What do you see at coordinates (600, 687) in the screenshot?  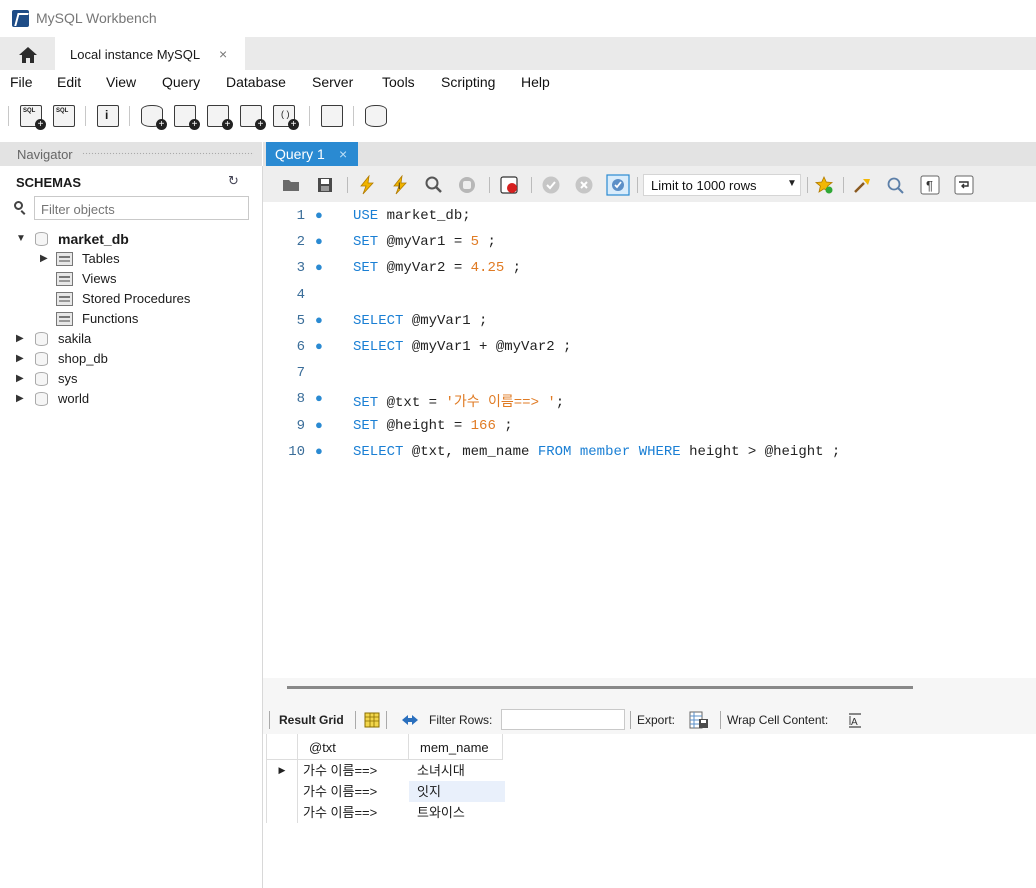 I see `horizontal-scrollbar` at bounding box center [600, 687].